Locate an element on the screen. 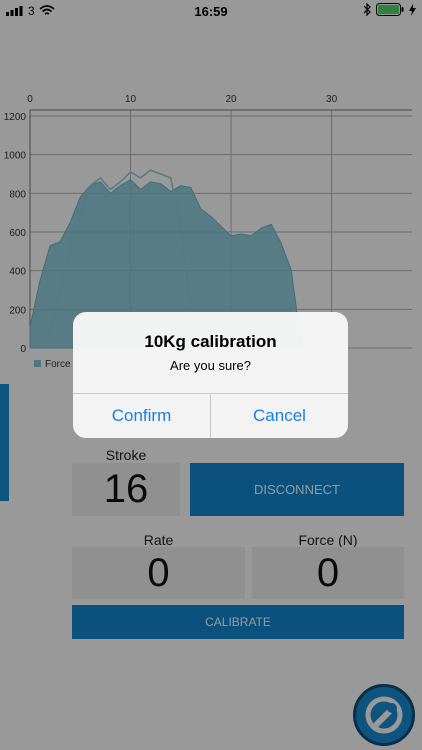 Image resolution: width=422 pixels, height=750 pixels. cancel-button: Cancel is located at coordinates (279, 416).